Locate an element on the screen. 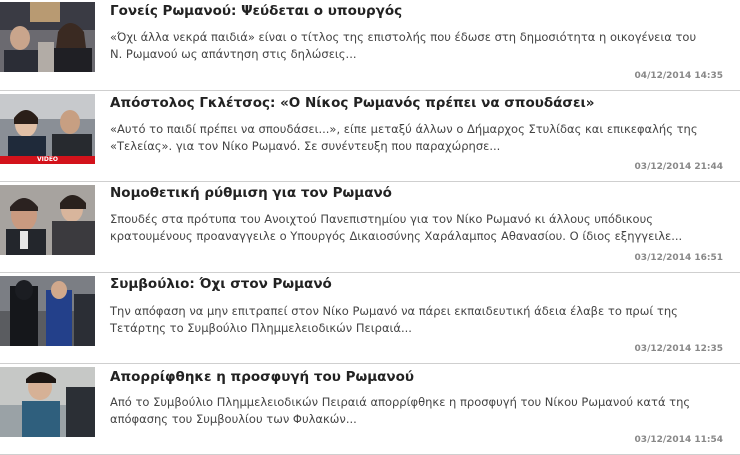 Image resolution: width=740 pixels, height=455 pixels. article-date: 03/12/2014 16:51 is located at coordinates (678, 258).